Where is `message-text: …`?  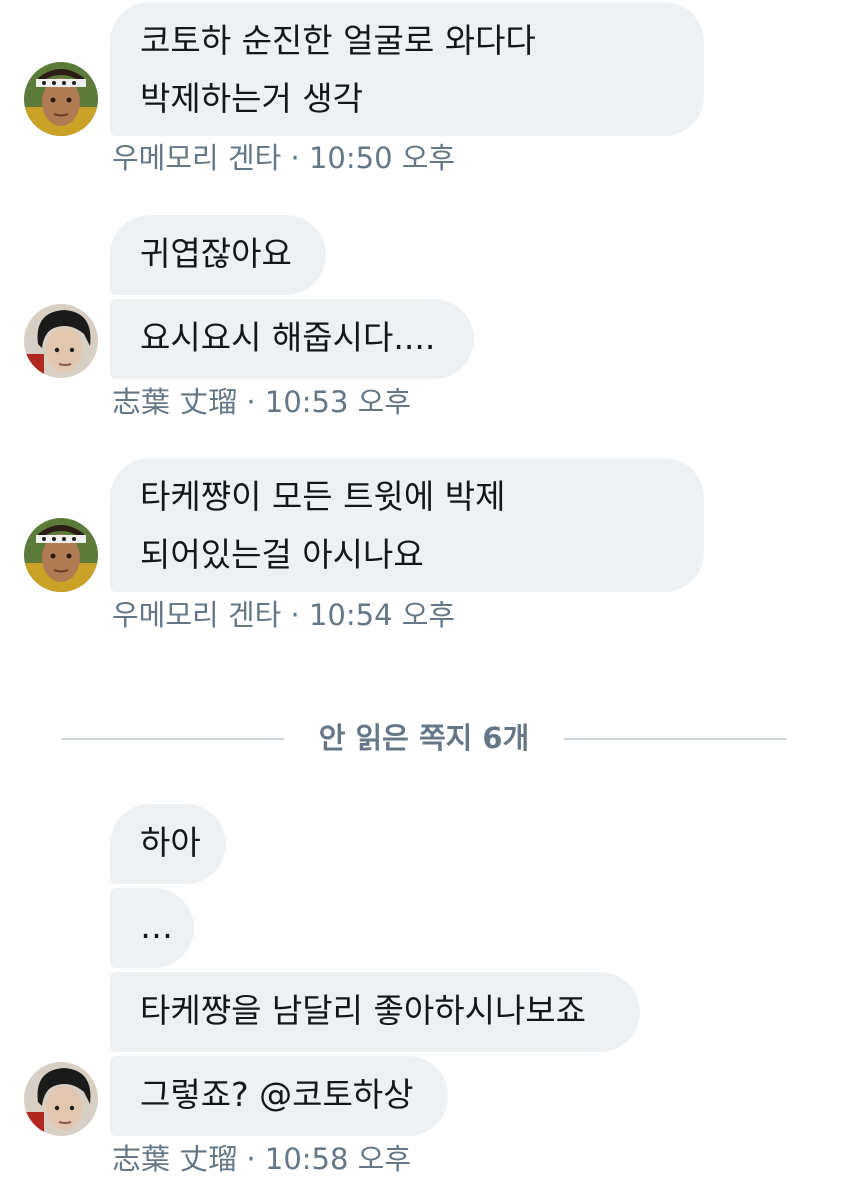 message-text: … is located at coordinates (156, 926).